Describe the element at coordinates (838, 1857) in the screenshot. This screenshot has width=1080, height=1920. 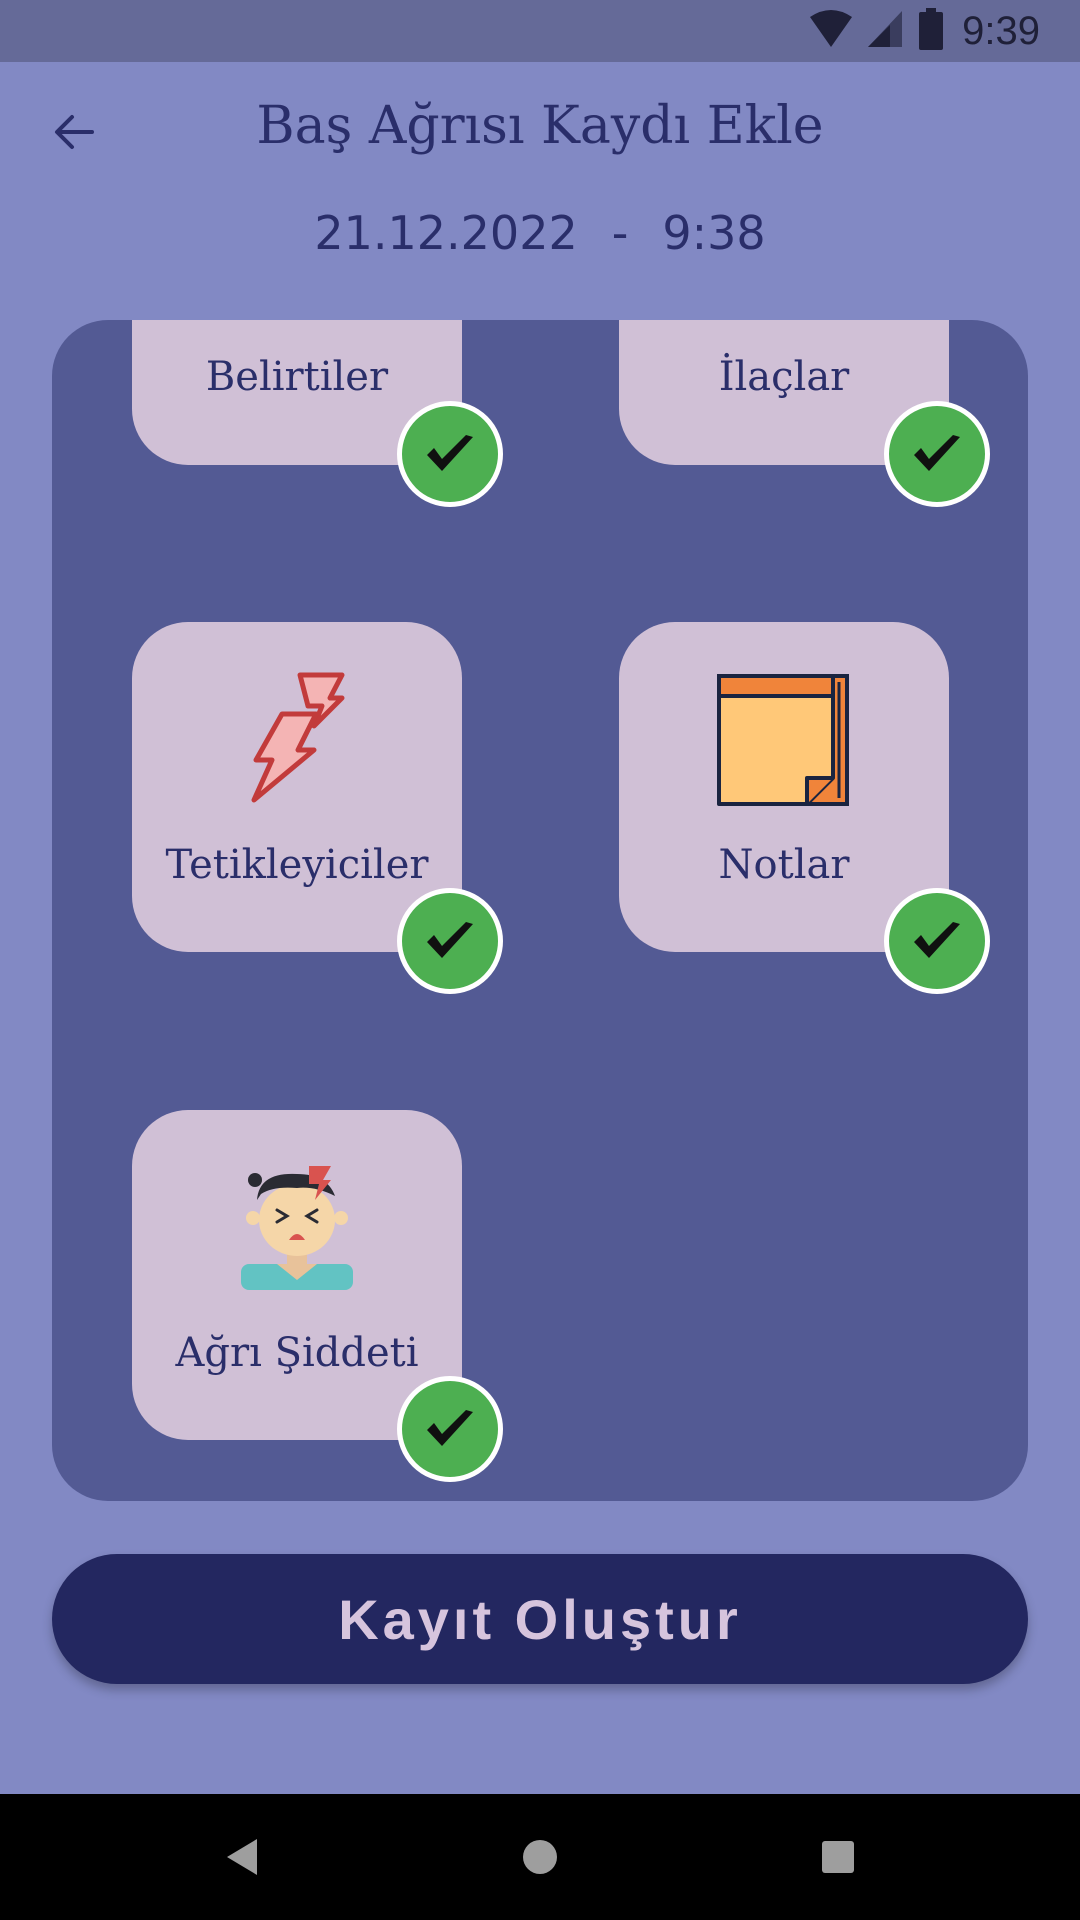
I see `recents-nav-icon` at that location.